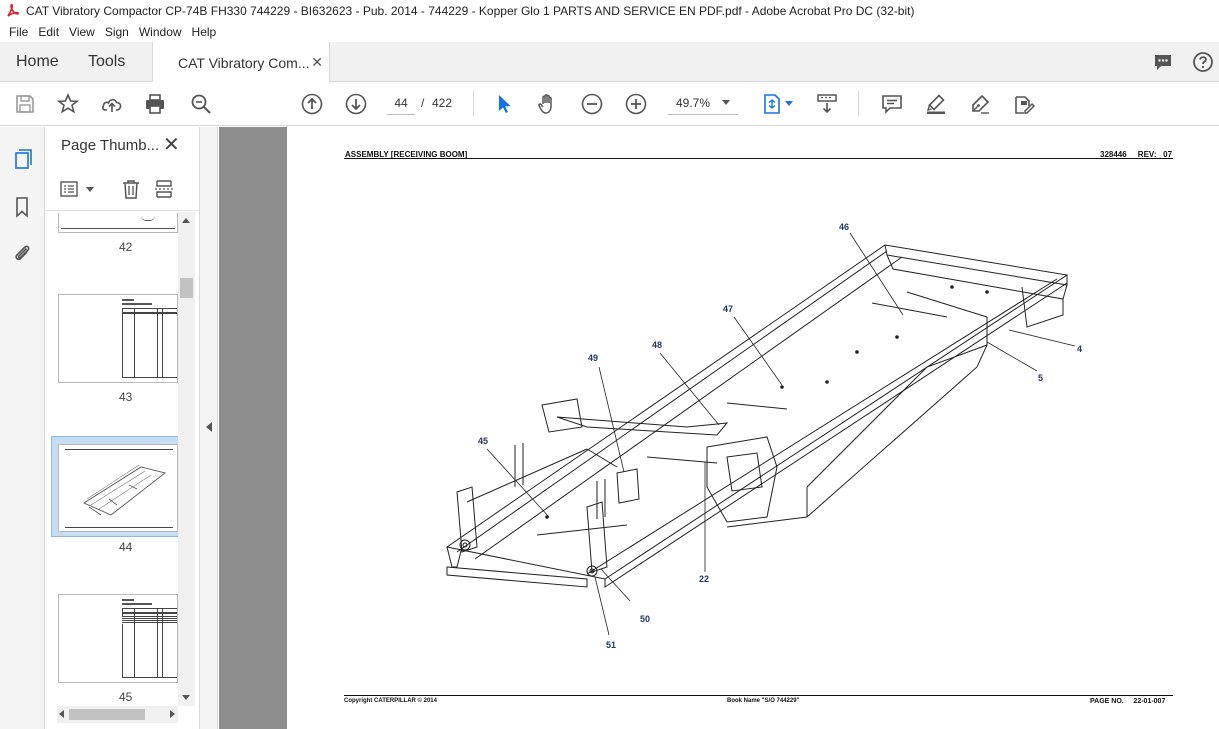 The height and width of the screenshot is (729, 1219). I want to click on help-icon, so click(1203, 62).